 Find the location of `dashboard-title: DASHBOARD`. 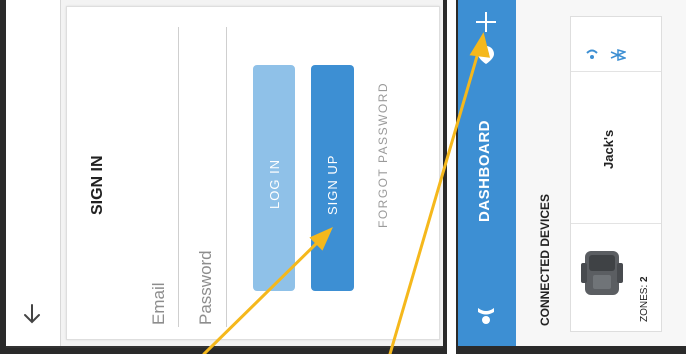

dashboard-title: DASHBOARD is located at coordinates (484, 171).